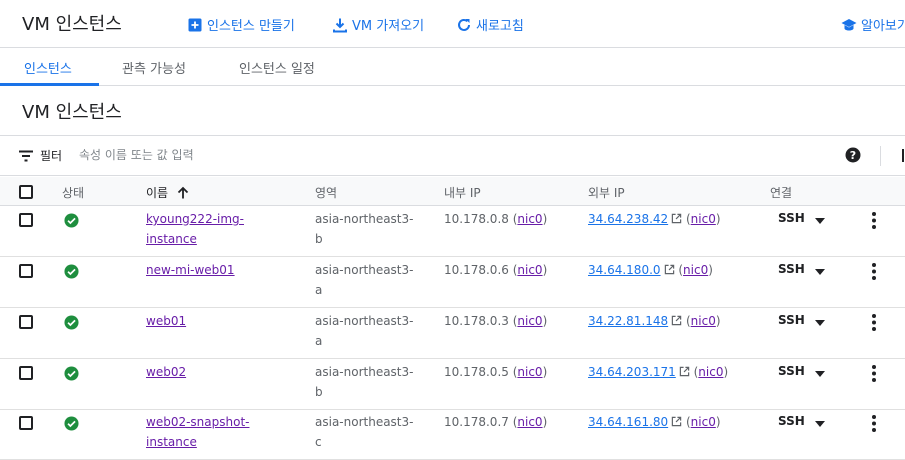  Describe the element at coordinates (26, 192) in the screenshot. I see `select-all-checkbox` at that location.